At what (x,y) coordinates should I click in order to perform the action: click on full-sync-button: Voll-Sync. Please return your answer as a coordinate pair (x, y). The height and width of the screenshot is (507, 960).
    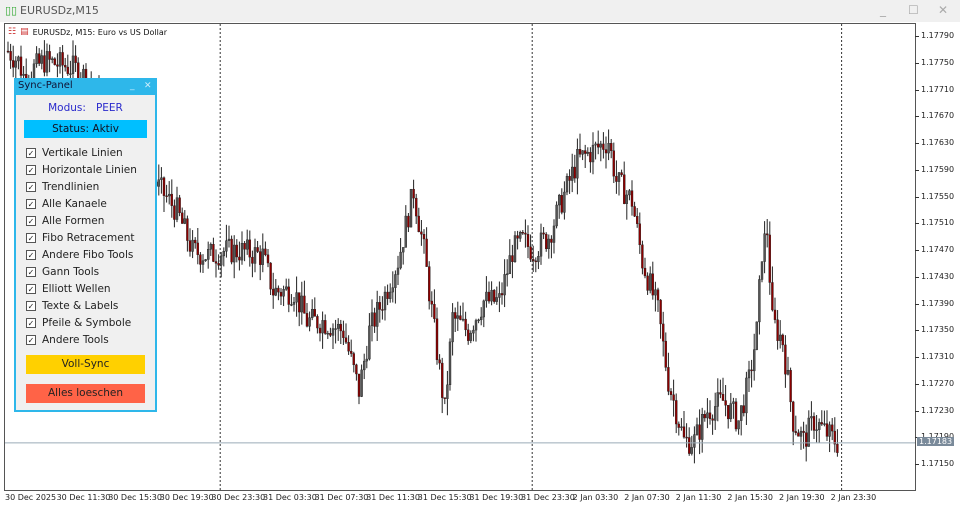
    Looking at the image, I should click on (85, 364).